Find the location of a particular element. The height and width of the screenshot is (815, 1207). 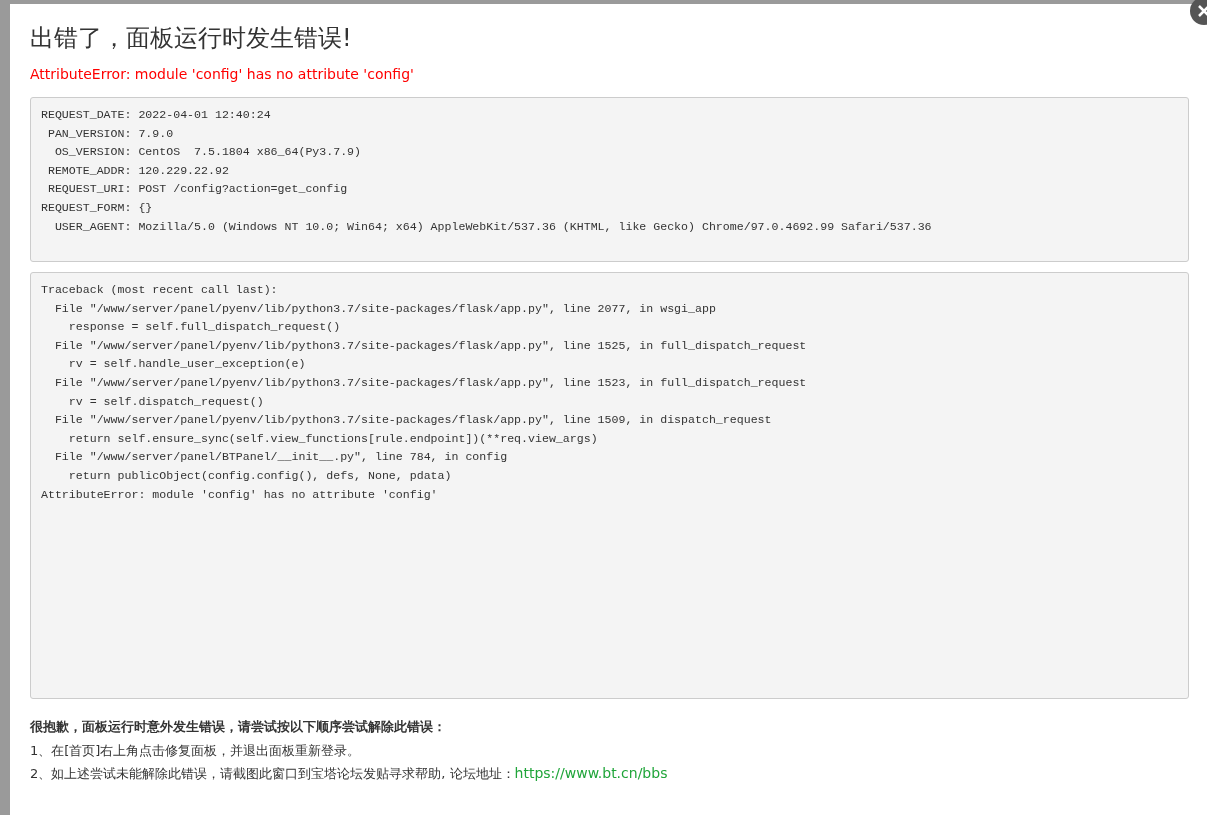

code-line: return self.ensure_sync(self.view_functions[rule.endpoint])(**req.view_args) is located at coordinates (332, 438).